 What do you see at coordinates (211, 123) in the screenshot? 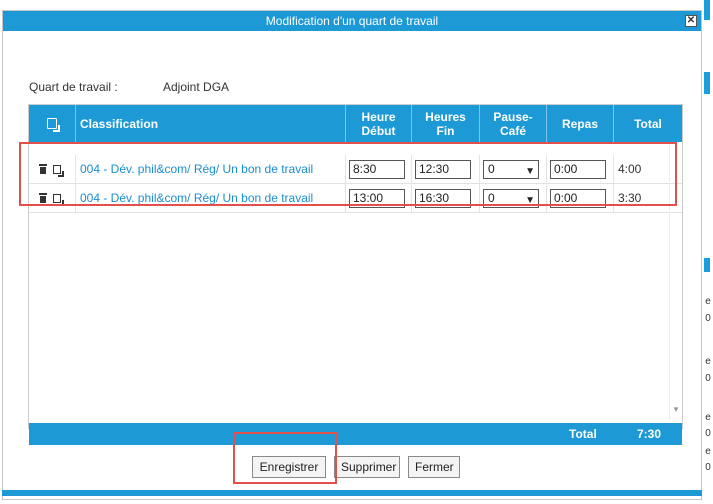
I see `header-classification: Classification` at bounding box center [211, 123].